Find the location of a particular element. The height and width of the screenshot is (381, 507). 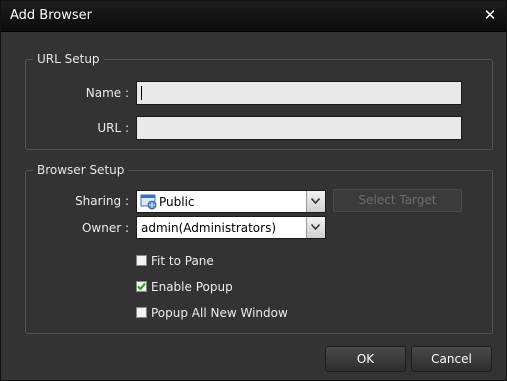

sharing-value: Public is located at coordinates (177, 202).